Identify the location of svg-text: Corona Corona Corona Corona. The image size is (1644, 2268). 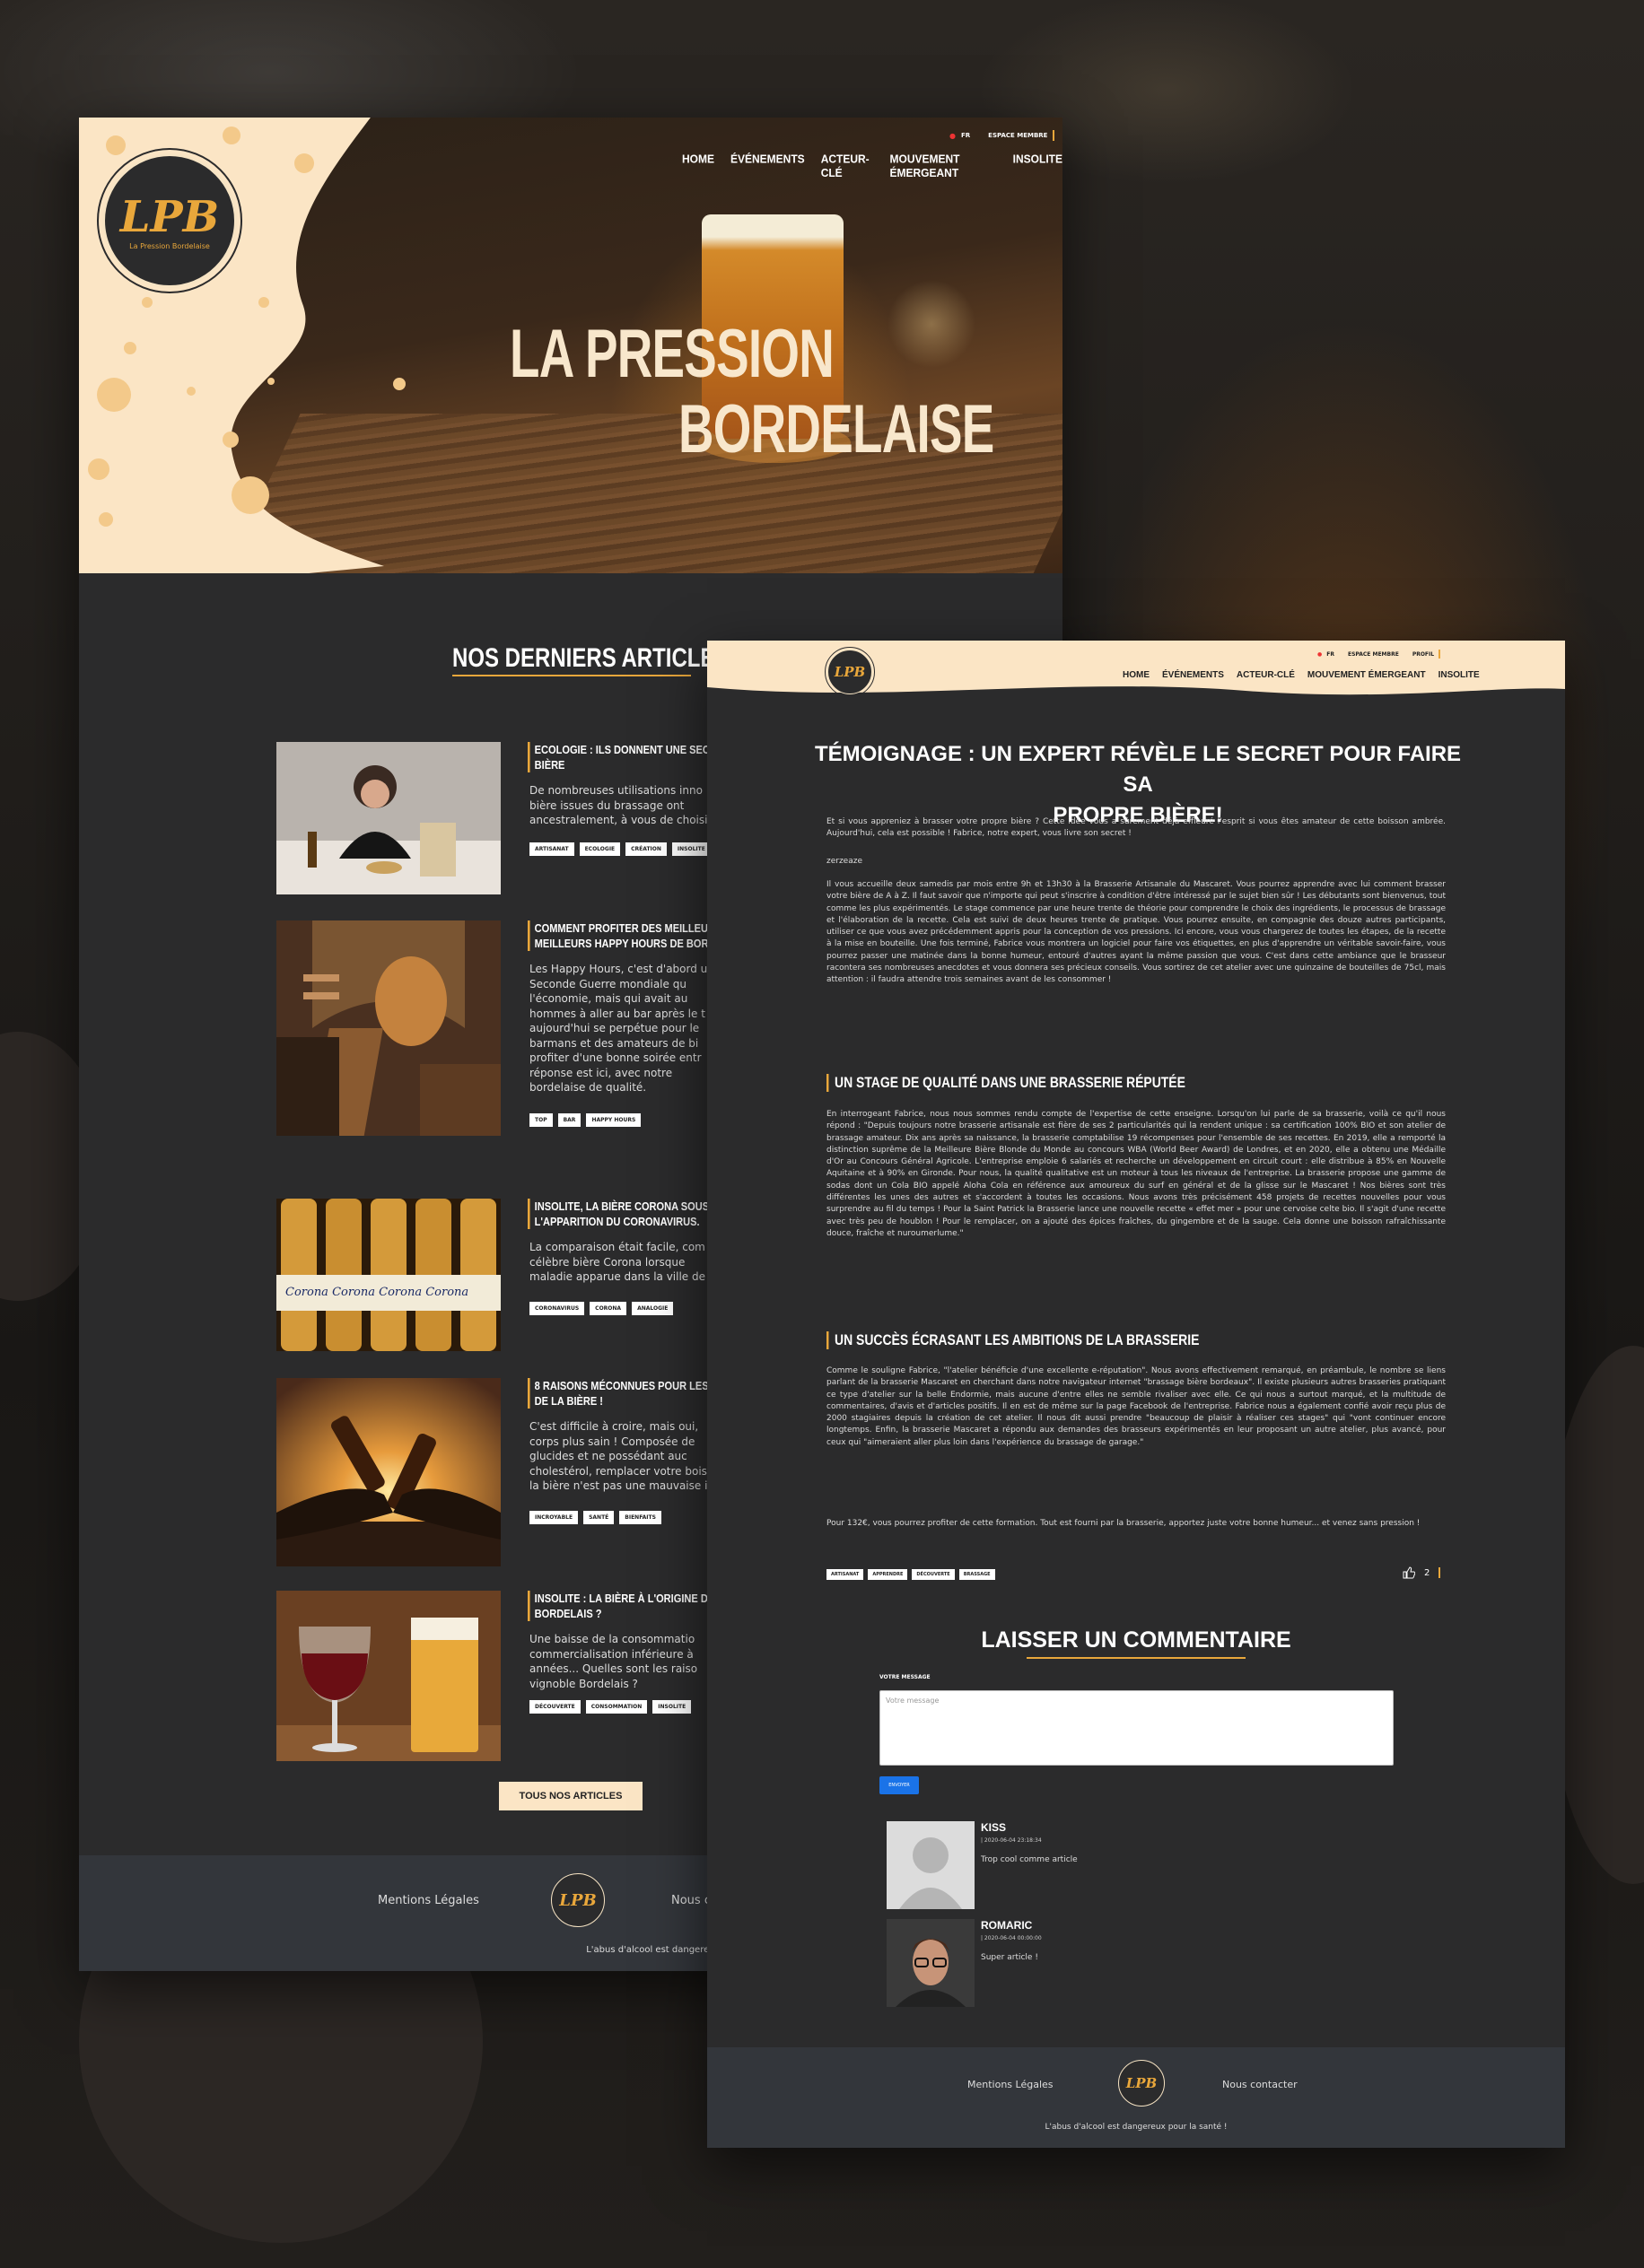
(376, 1292).